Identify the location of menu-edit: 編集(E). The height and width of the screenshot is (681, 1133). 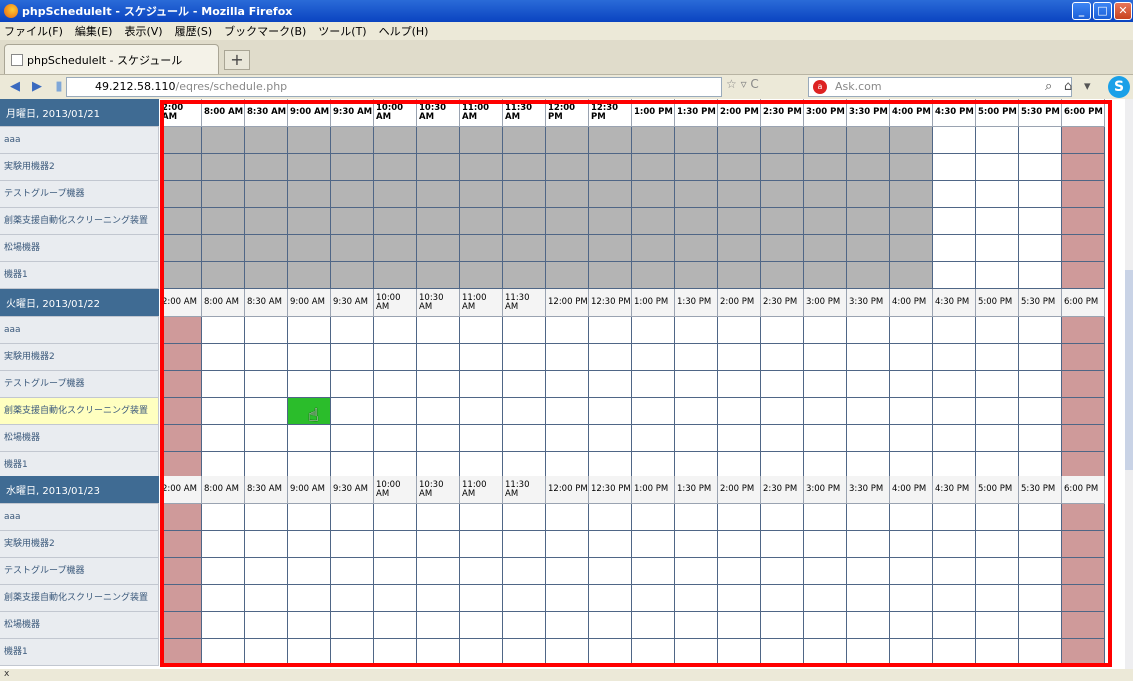
(94, 31).